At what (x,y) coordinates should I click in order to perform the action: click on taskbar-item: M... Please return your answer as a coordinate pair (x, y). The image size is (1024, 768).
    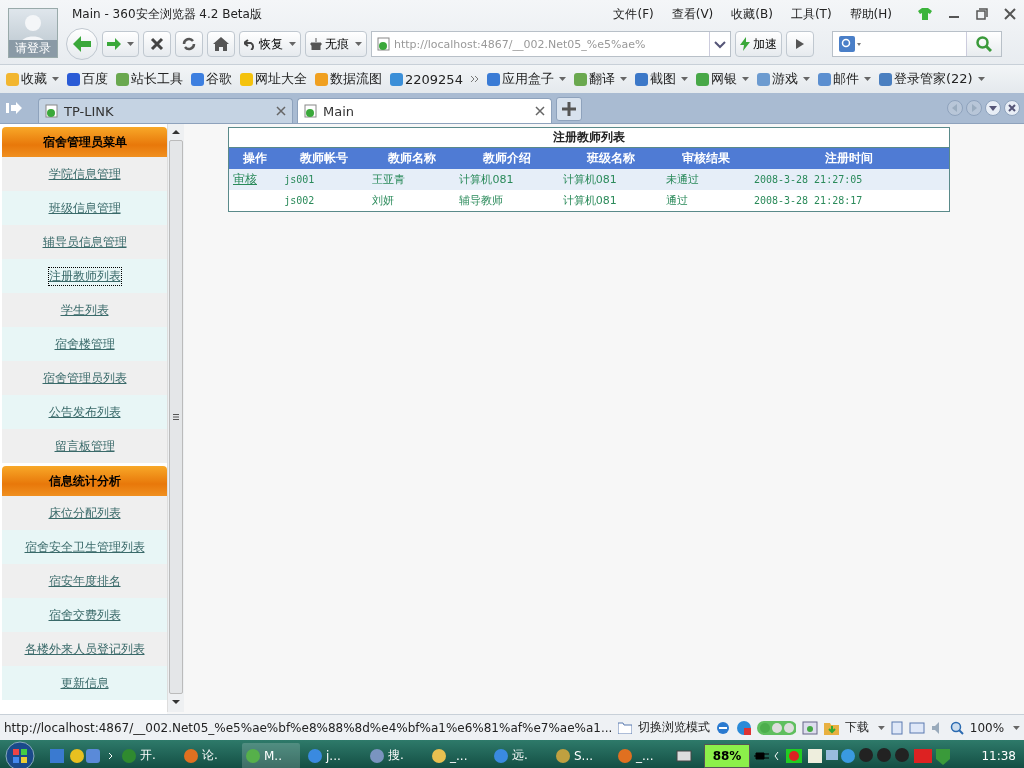
    Looking at the image, I should click on (271, 755).